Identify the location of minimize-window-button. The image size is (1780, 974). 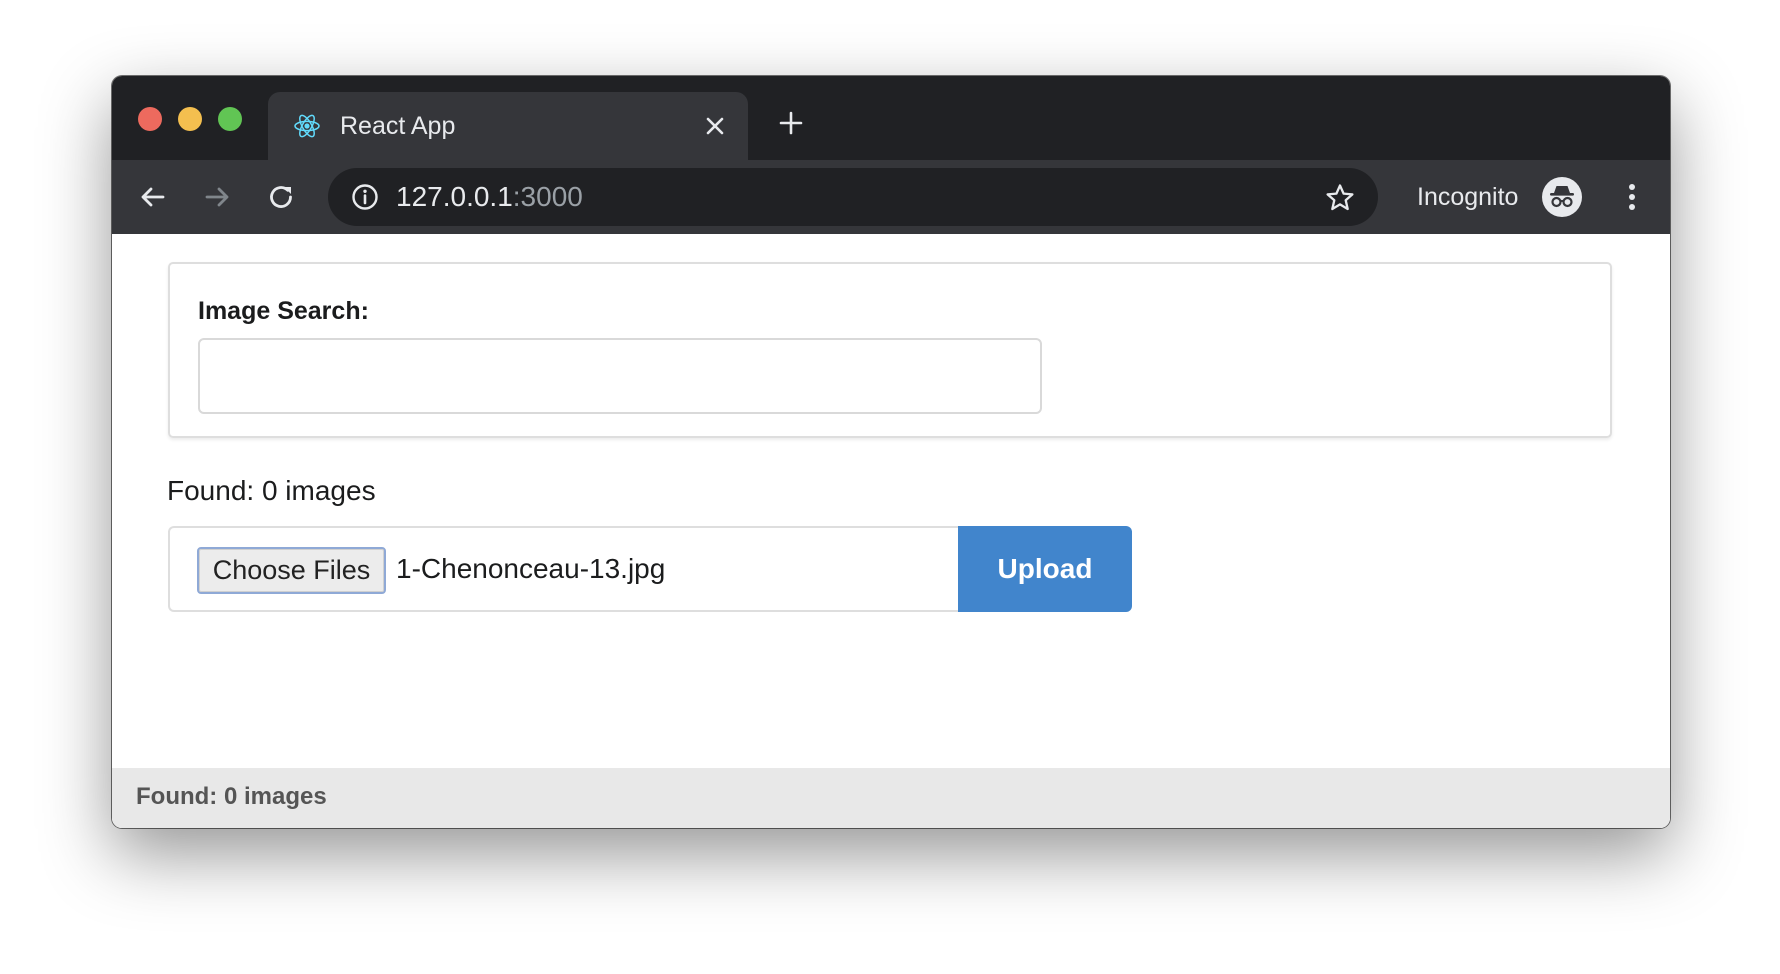
(190, 119).